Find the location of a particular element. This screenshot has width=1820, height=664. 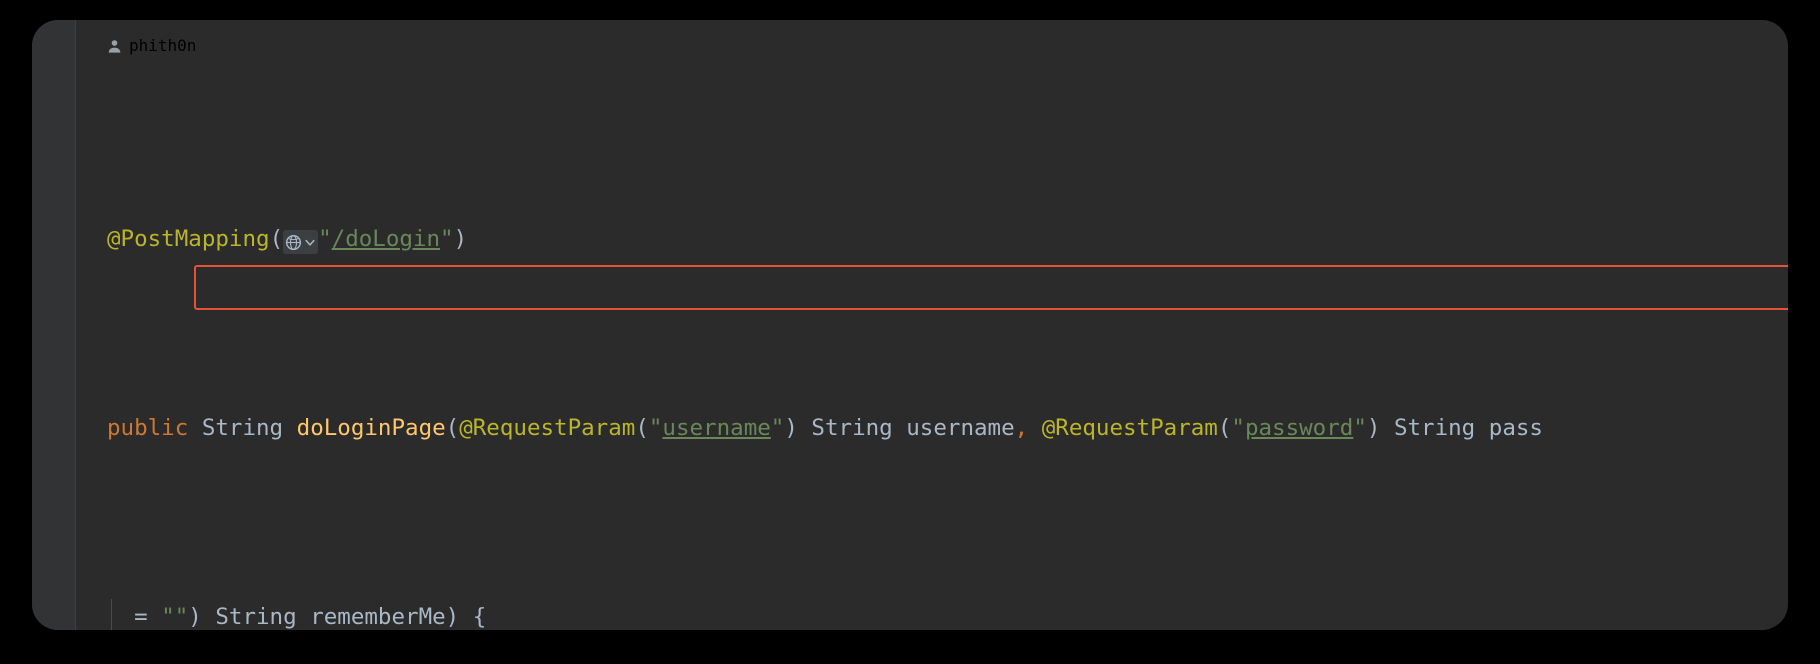

globe-icon is located at coordinates (301, 241).